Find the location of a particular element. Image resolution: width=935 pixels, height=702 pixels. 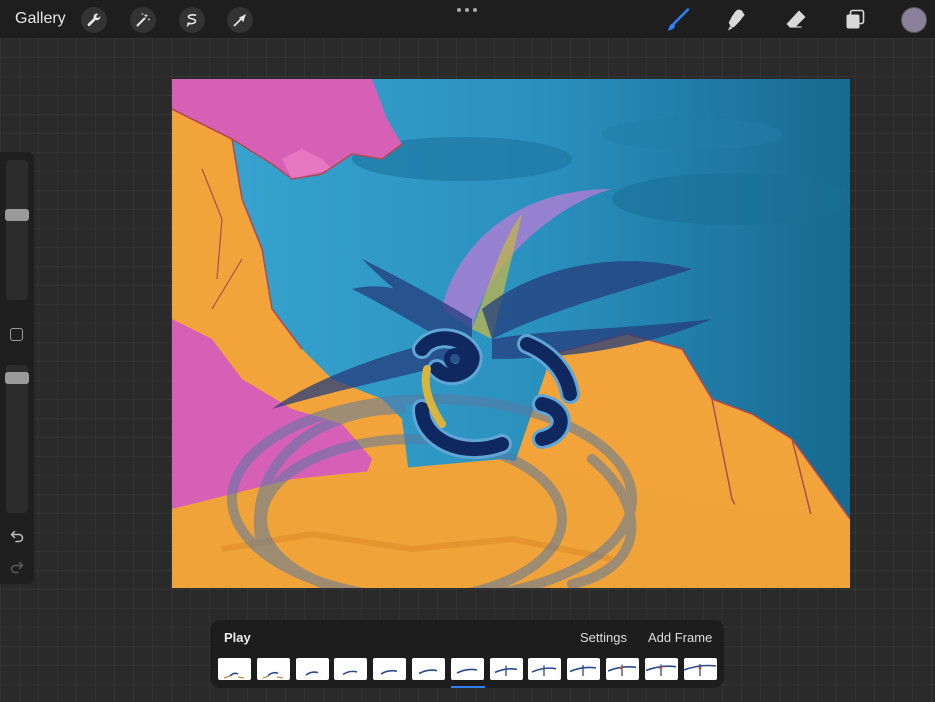

timeline-frames is located at coordinates (468, 669).